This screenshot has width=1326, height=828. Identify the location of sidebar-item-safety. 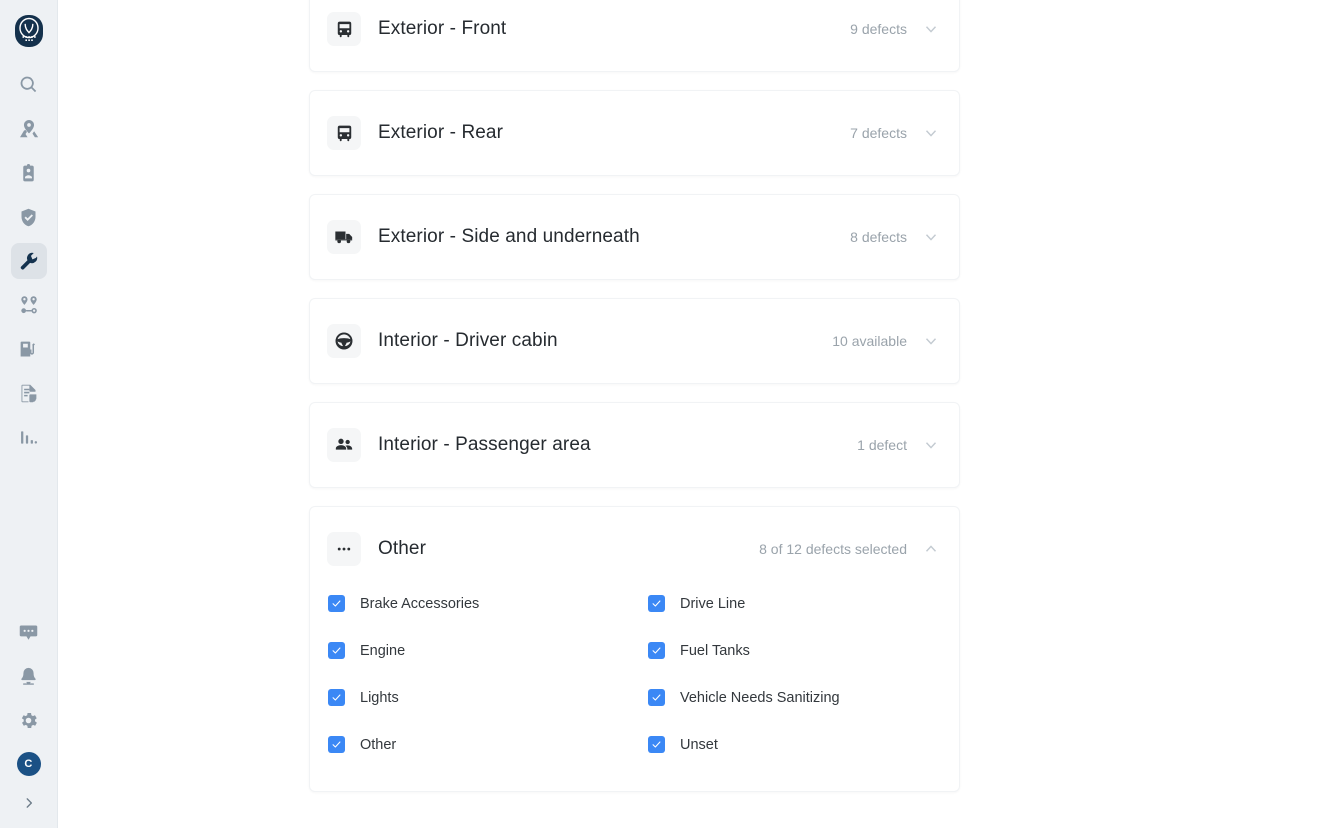
(29, 217).